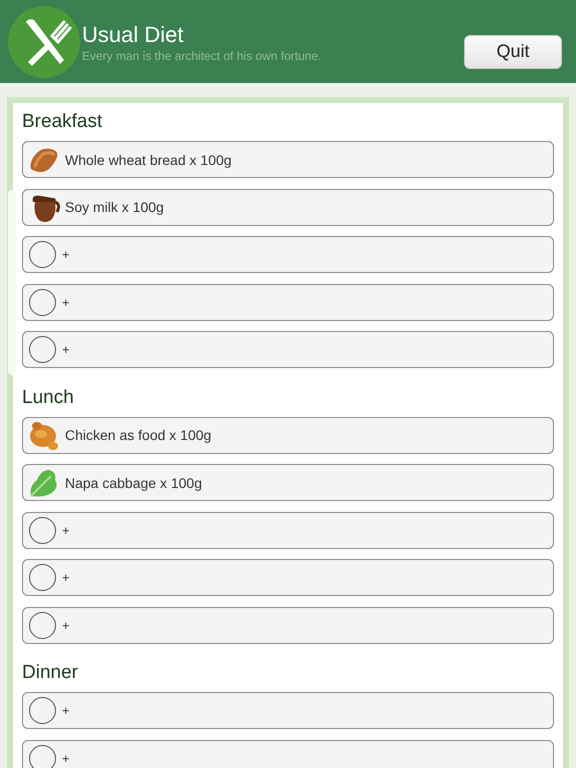 The width and height of the screenshot is (576, 768). Describe the element at coordinates (148, 160) in the screenshot. I see `food-label: Whole wheat bread x 100g` at that location.